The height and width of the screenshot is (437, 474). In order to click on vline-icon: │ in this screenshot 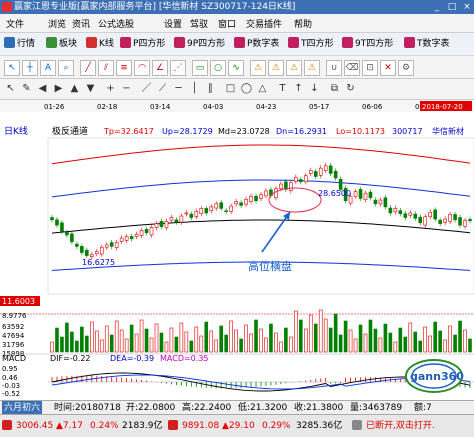, I will do `click(194, 88)`.